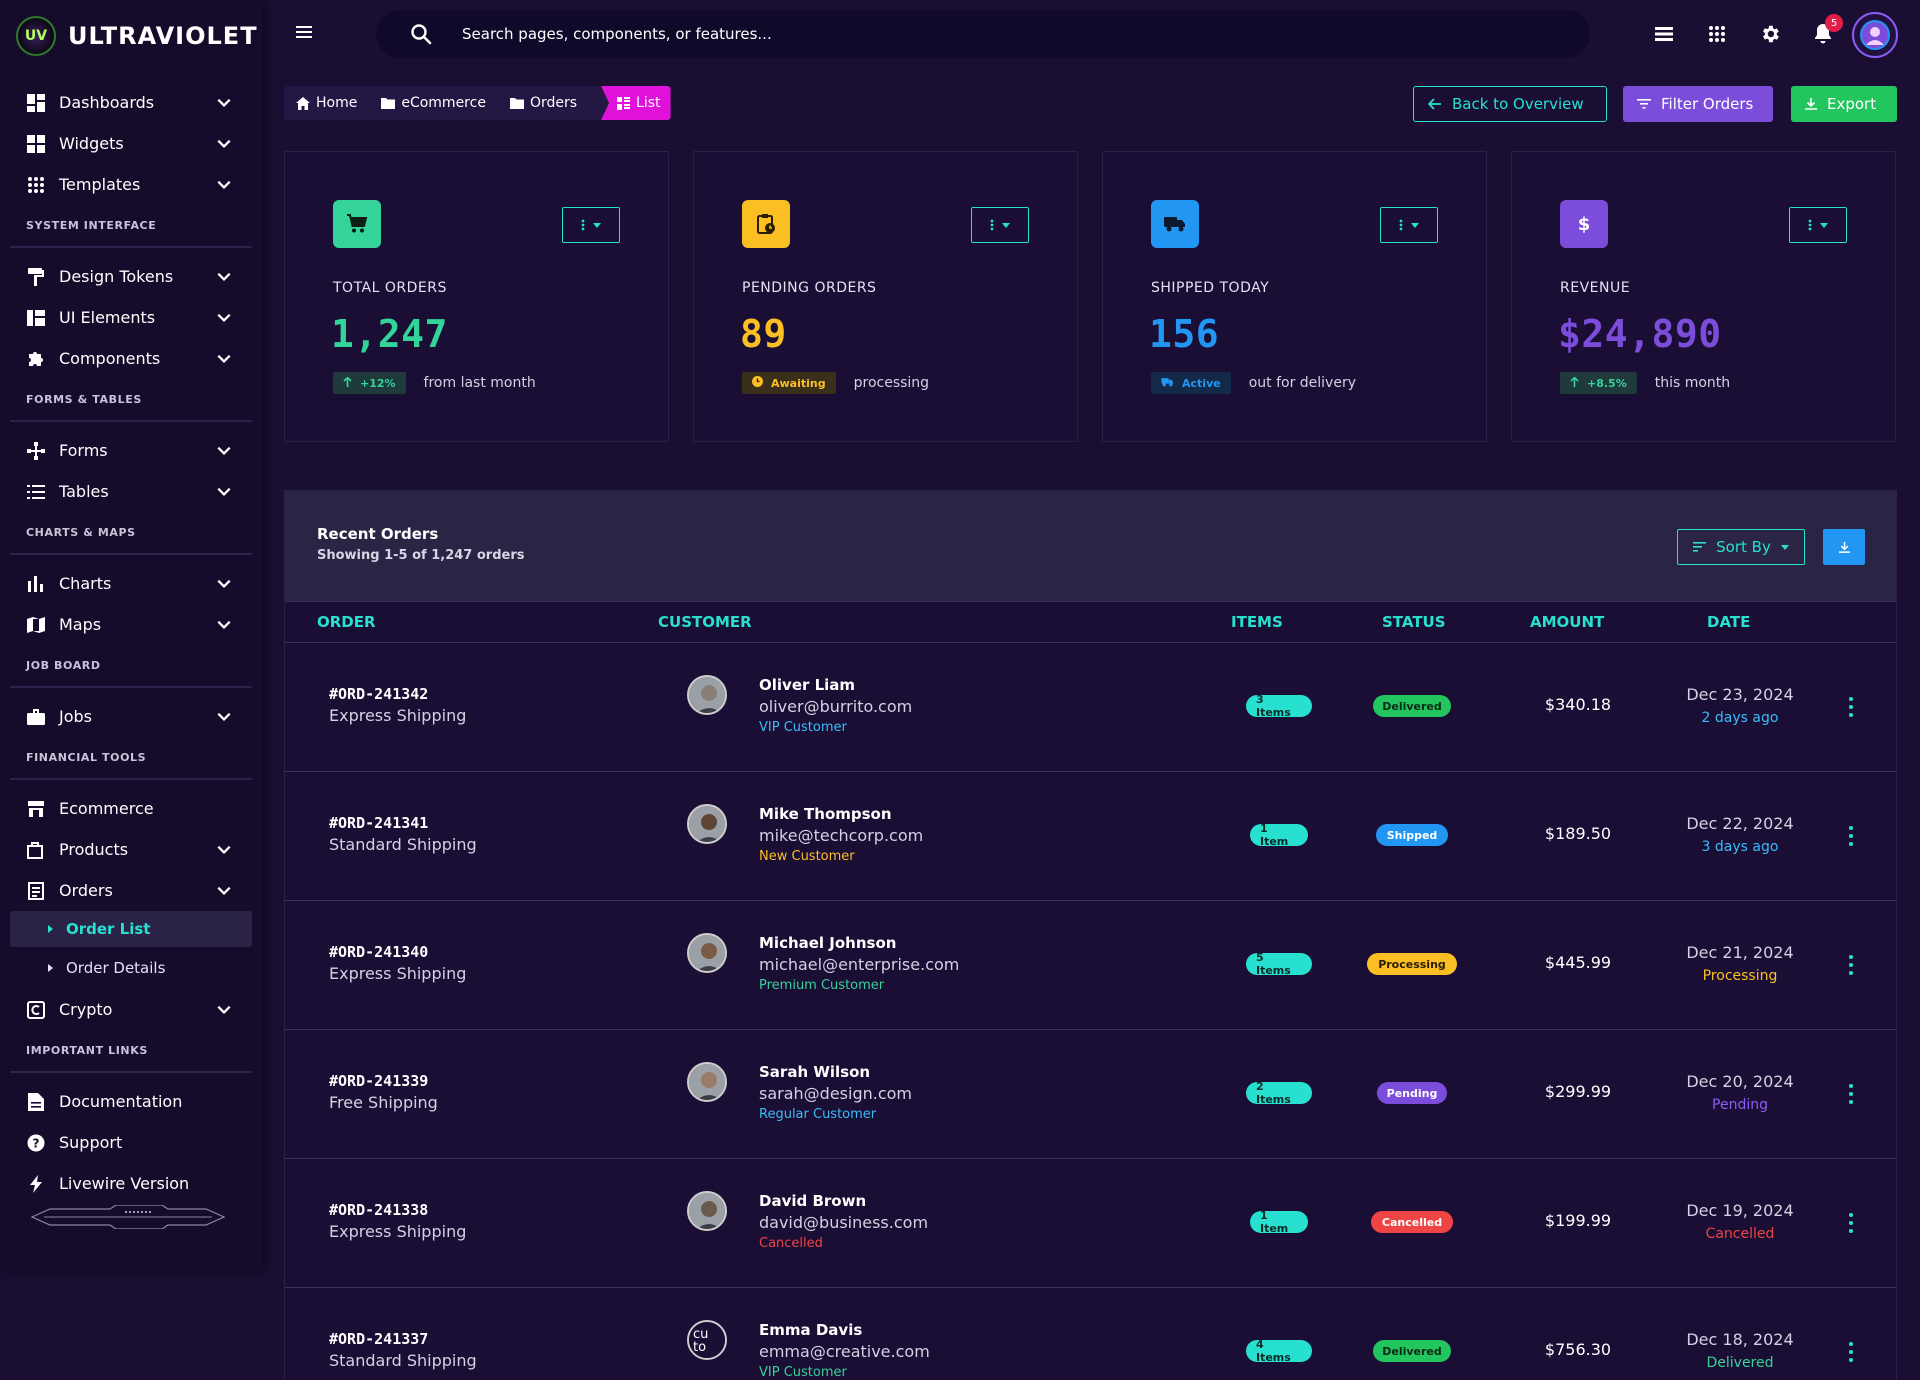 This screenshot has height=1380, width=1920. What do you see at coordinates (597, 225) in the screenshot?
I see `caret-down-icon` at bounding box center [597, 225].